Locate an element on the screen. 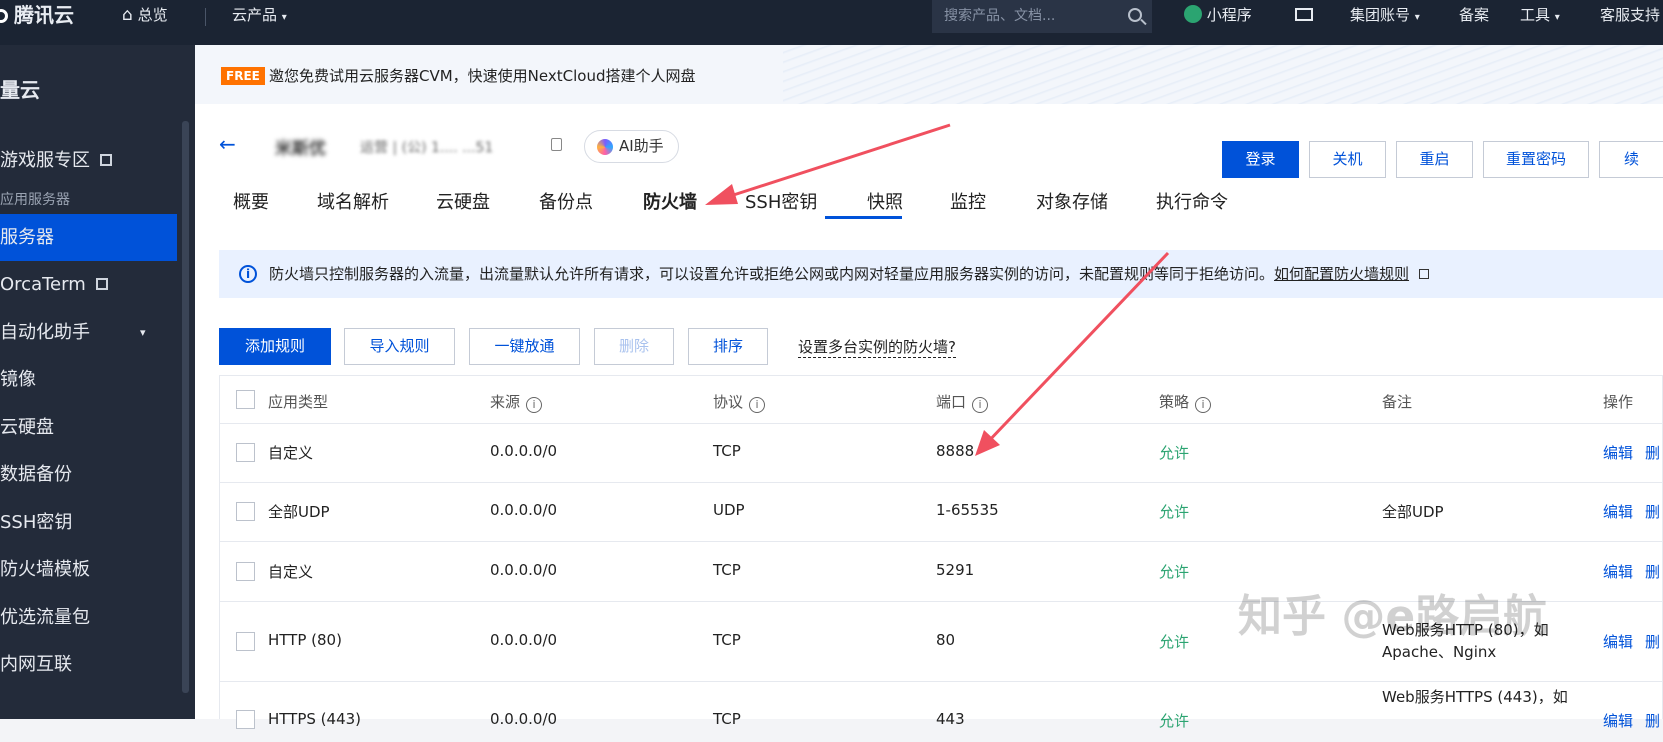 This screenshot has width=1663, height=742. table-header: 应用类型 来源 i 协议 i 端口 i 策略 i 备注 操作 is located at coordinates (941, 400).